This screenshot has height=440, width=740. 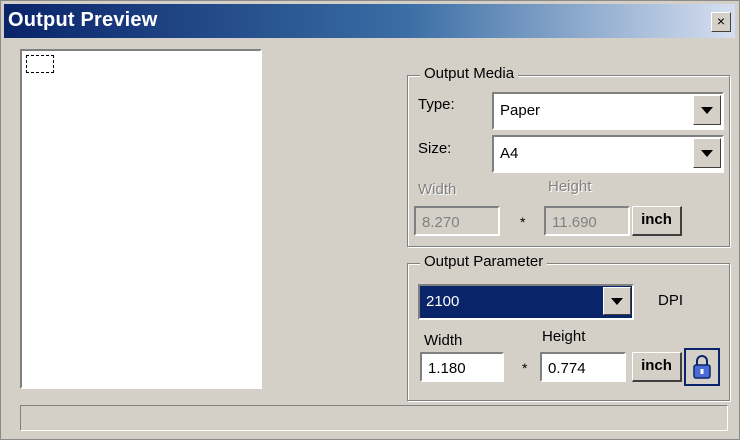 I want to click on media-times-sign: *, so click(x=523, y=222).